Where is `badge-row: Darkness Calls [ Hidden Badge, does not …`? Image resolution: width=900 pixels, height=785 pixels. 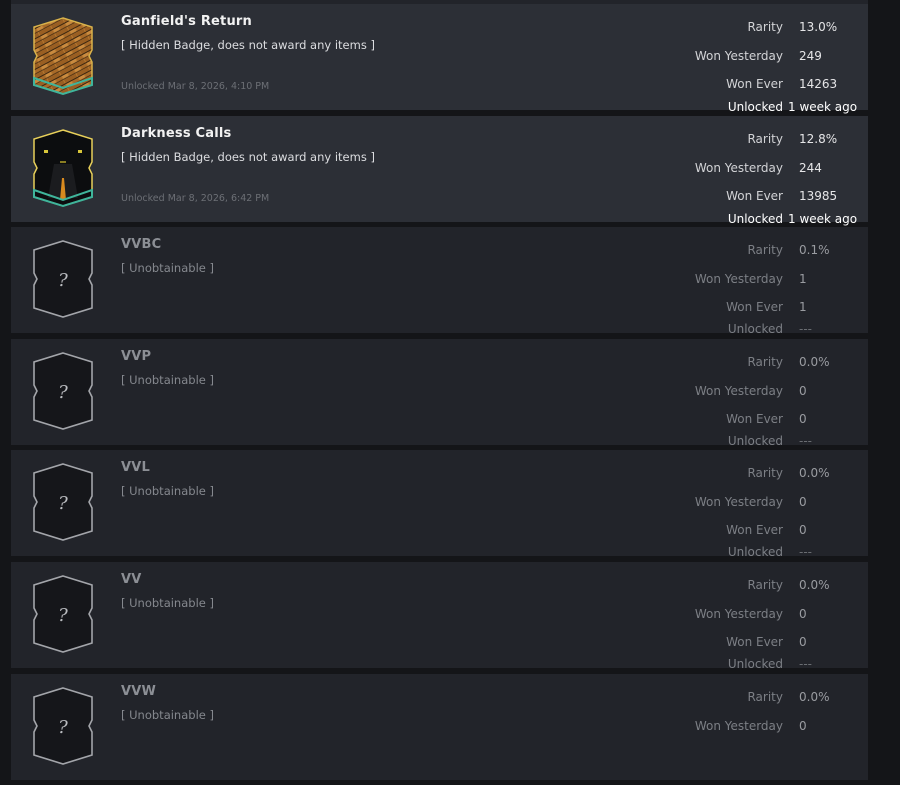 badge-row: Darkness Calls [ Hidden Badge, does not … is located at coordinates (439, 170).